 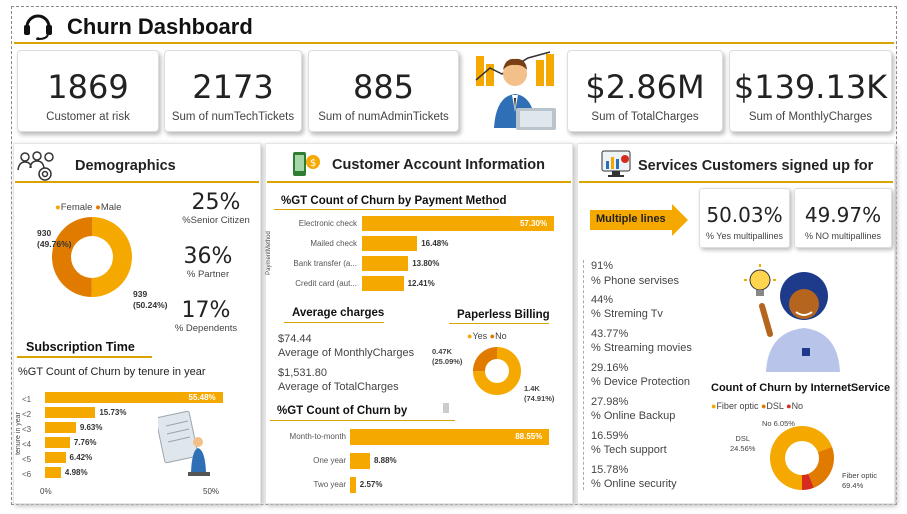 What do you see at coordinates (539, 393) in the screenshot?
I see `paperless-yes-label: 1.4K (74.91%)` at bounding box center [539, 393].